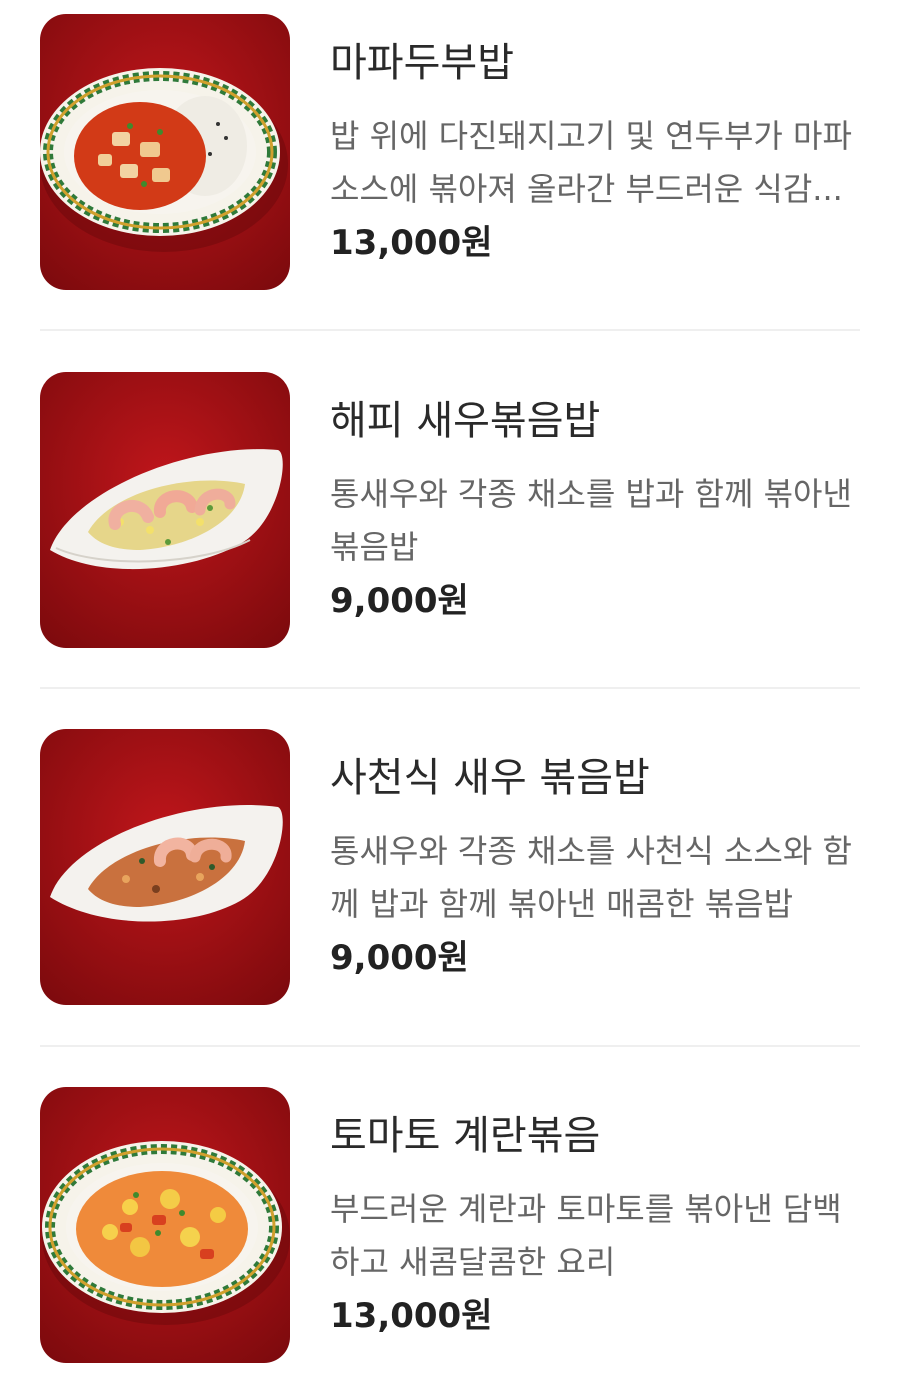  I want to click on menu-item-name: 해피 새우볶음밥, so click(465, 421).